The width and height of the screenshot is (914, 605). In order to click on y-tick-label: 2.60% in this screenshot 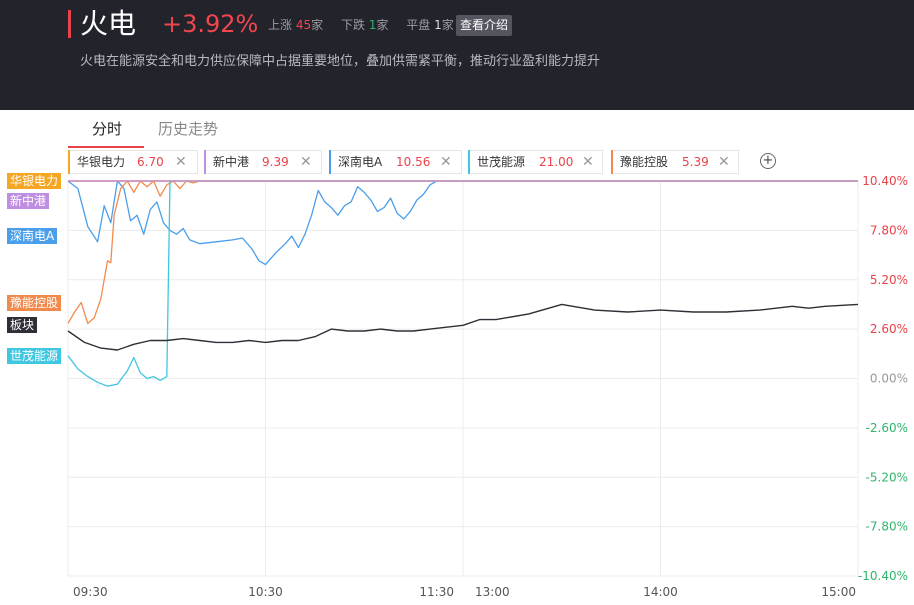, I will do `click(889, 329)`.